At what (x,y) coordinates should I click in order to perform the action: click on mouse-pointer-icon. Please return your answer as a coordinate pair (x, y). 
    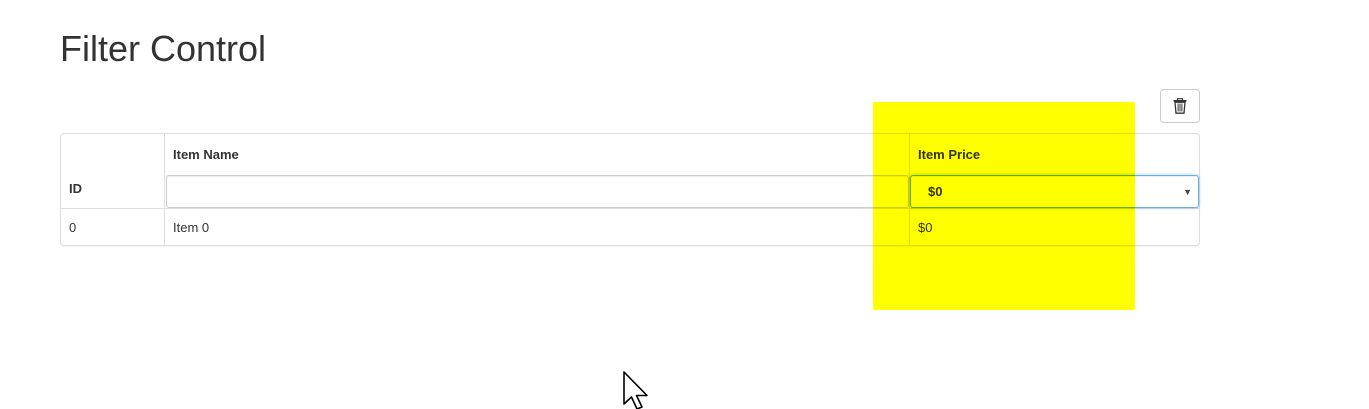
    Looking at the image, I should click on (635, 390).